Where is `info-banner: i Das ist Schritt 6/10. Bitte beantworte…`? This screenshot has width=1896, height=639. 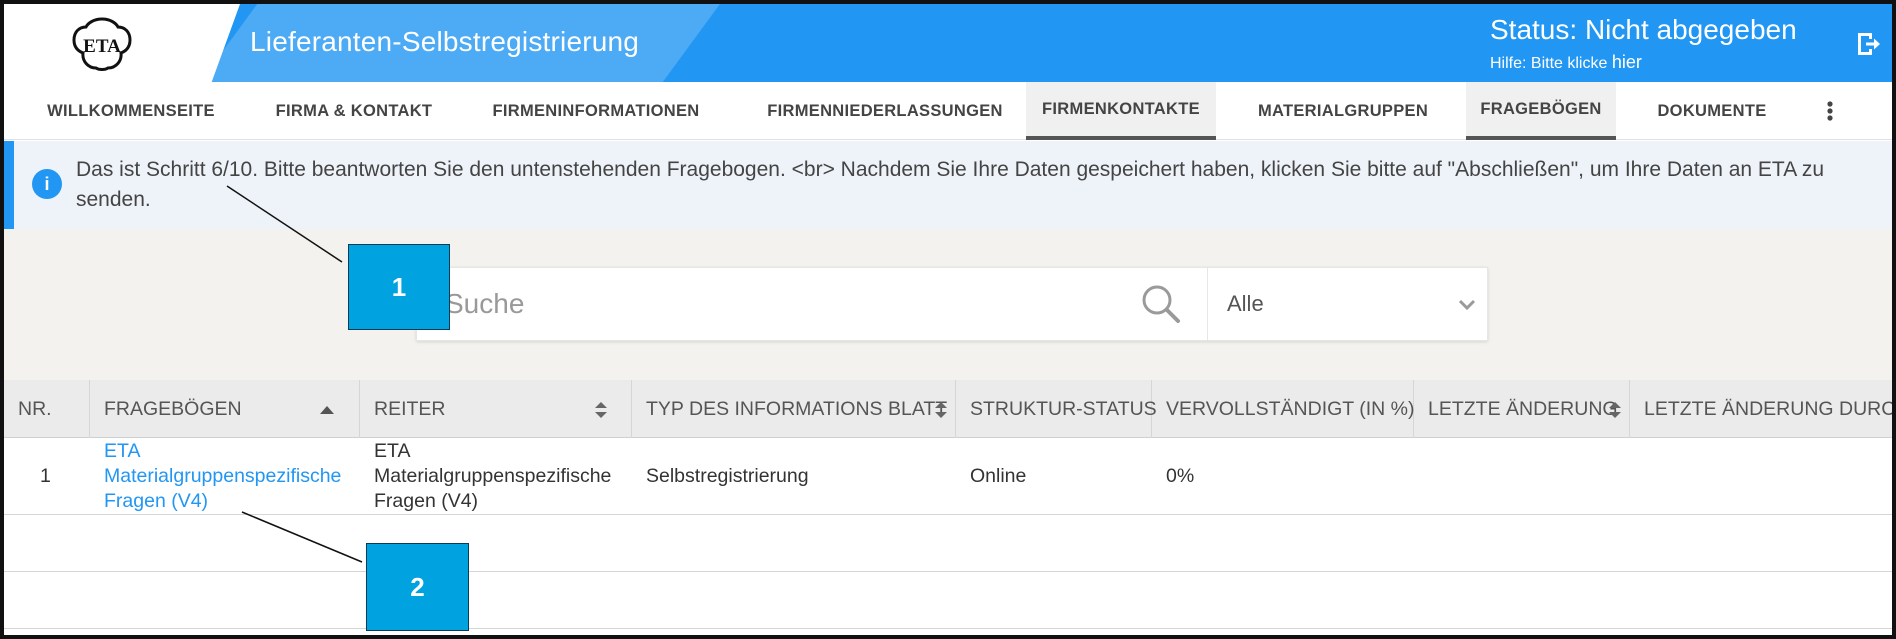 info-banner: i Das ist Schritt 6/10. Bitte beantworte… is located at coordinates (948, 185).